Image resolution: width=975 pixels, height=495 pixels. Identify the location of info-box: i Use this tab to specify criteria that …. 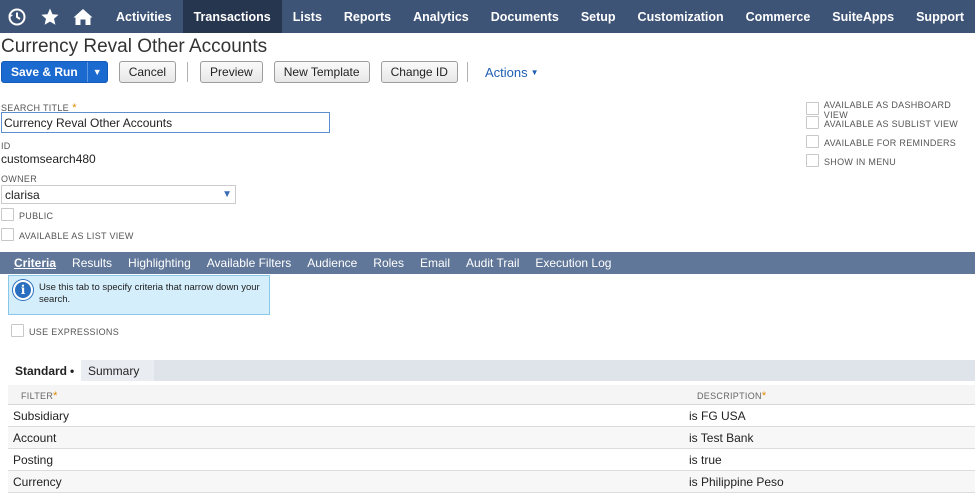
(139, 295).